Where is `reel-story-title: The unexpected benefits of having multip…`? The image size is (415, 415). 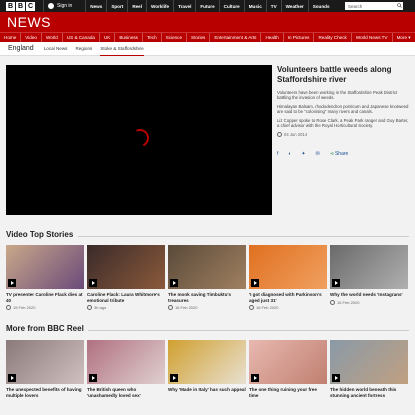 reel-story-title: The unexpected benefits of having multip… is located at coordinates (45, 392).